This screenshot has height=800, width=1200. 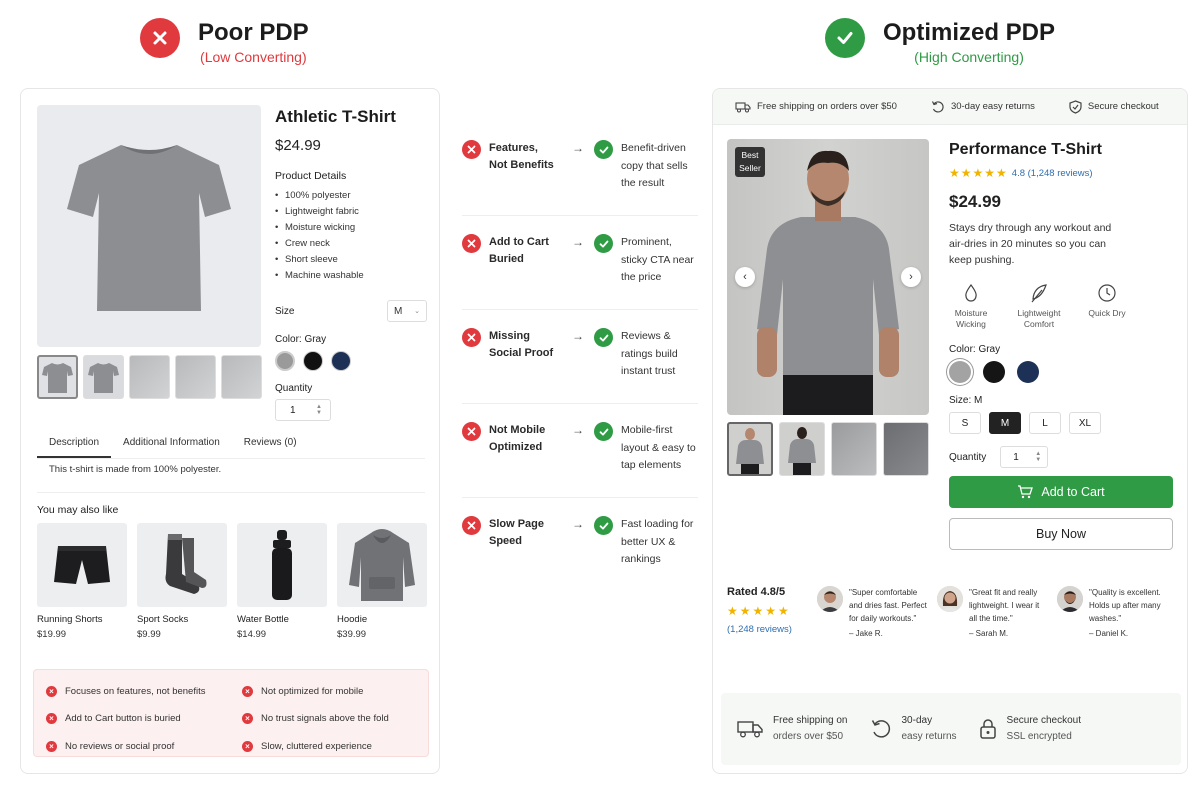 What do you see at coordinates (816, 107) in the screenshot?
I see `trust-item-shipping: Free shipping on orders over $50` at bounding box center [816, 107].